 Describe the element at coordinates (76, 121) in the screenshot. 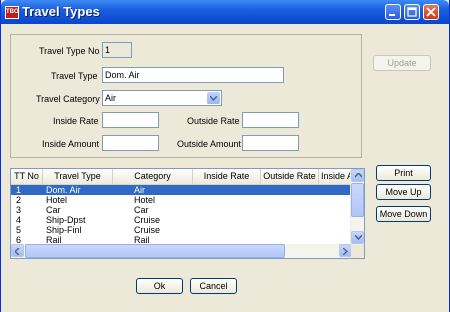

I see `inside-rate-label: Inside Rate` at that location.